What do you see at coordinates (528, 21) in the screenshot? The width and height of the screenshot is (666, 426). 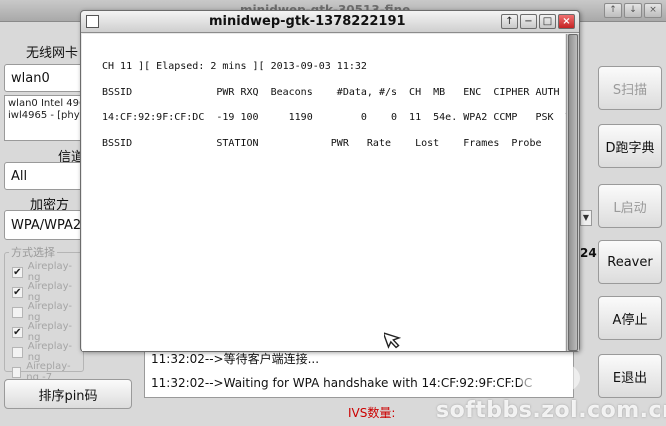 I see `minimize-icon: −` at bounding box center [528, 21].